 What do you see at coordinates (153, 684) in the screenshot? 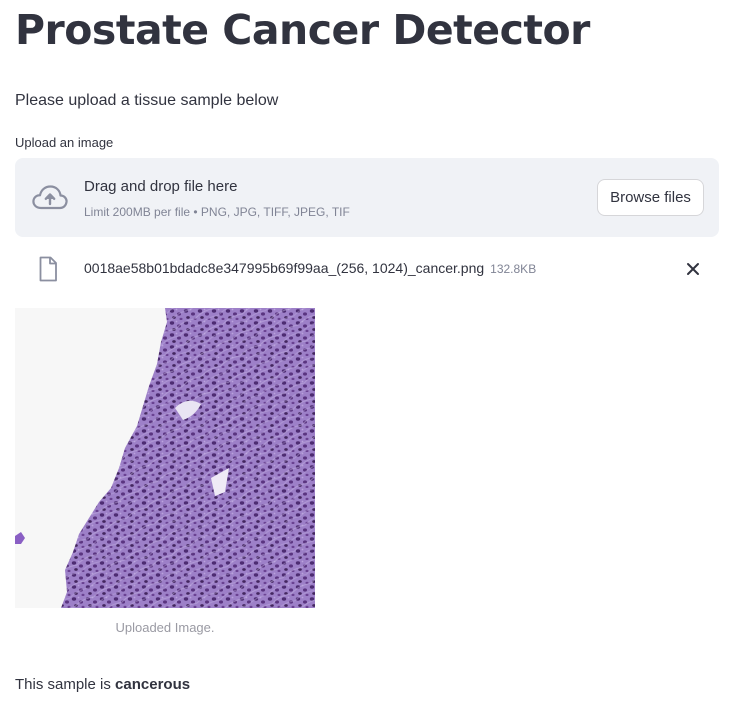
I see `result-verdict: cancerous` at bounding box center [153, 684].